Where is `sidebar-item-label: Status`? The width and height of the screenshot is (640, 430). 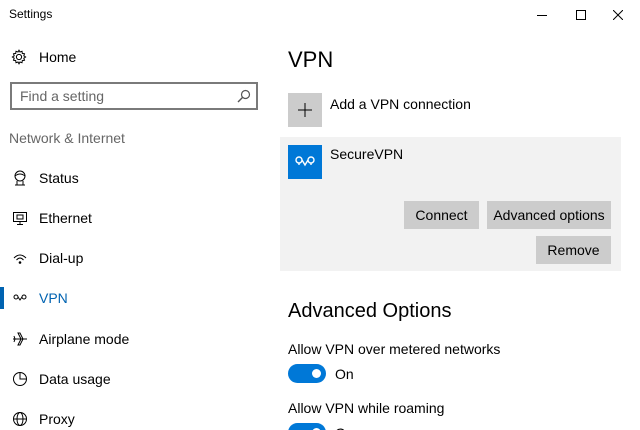 sidebar-item-label: Status is located at coordinates (59, 178).